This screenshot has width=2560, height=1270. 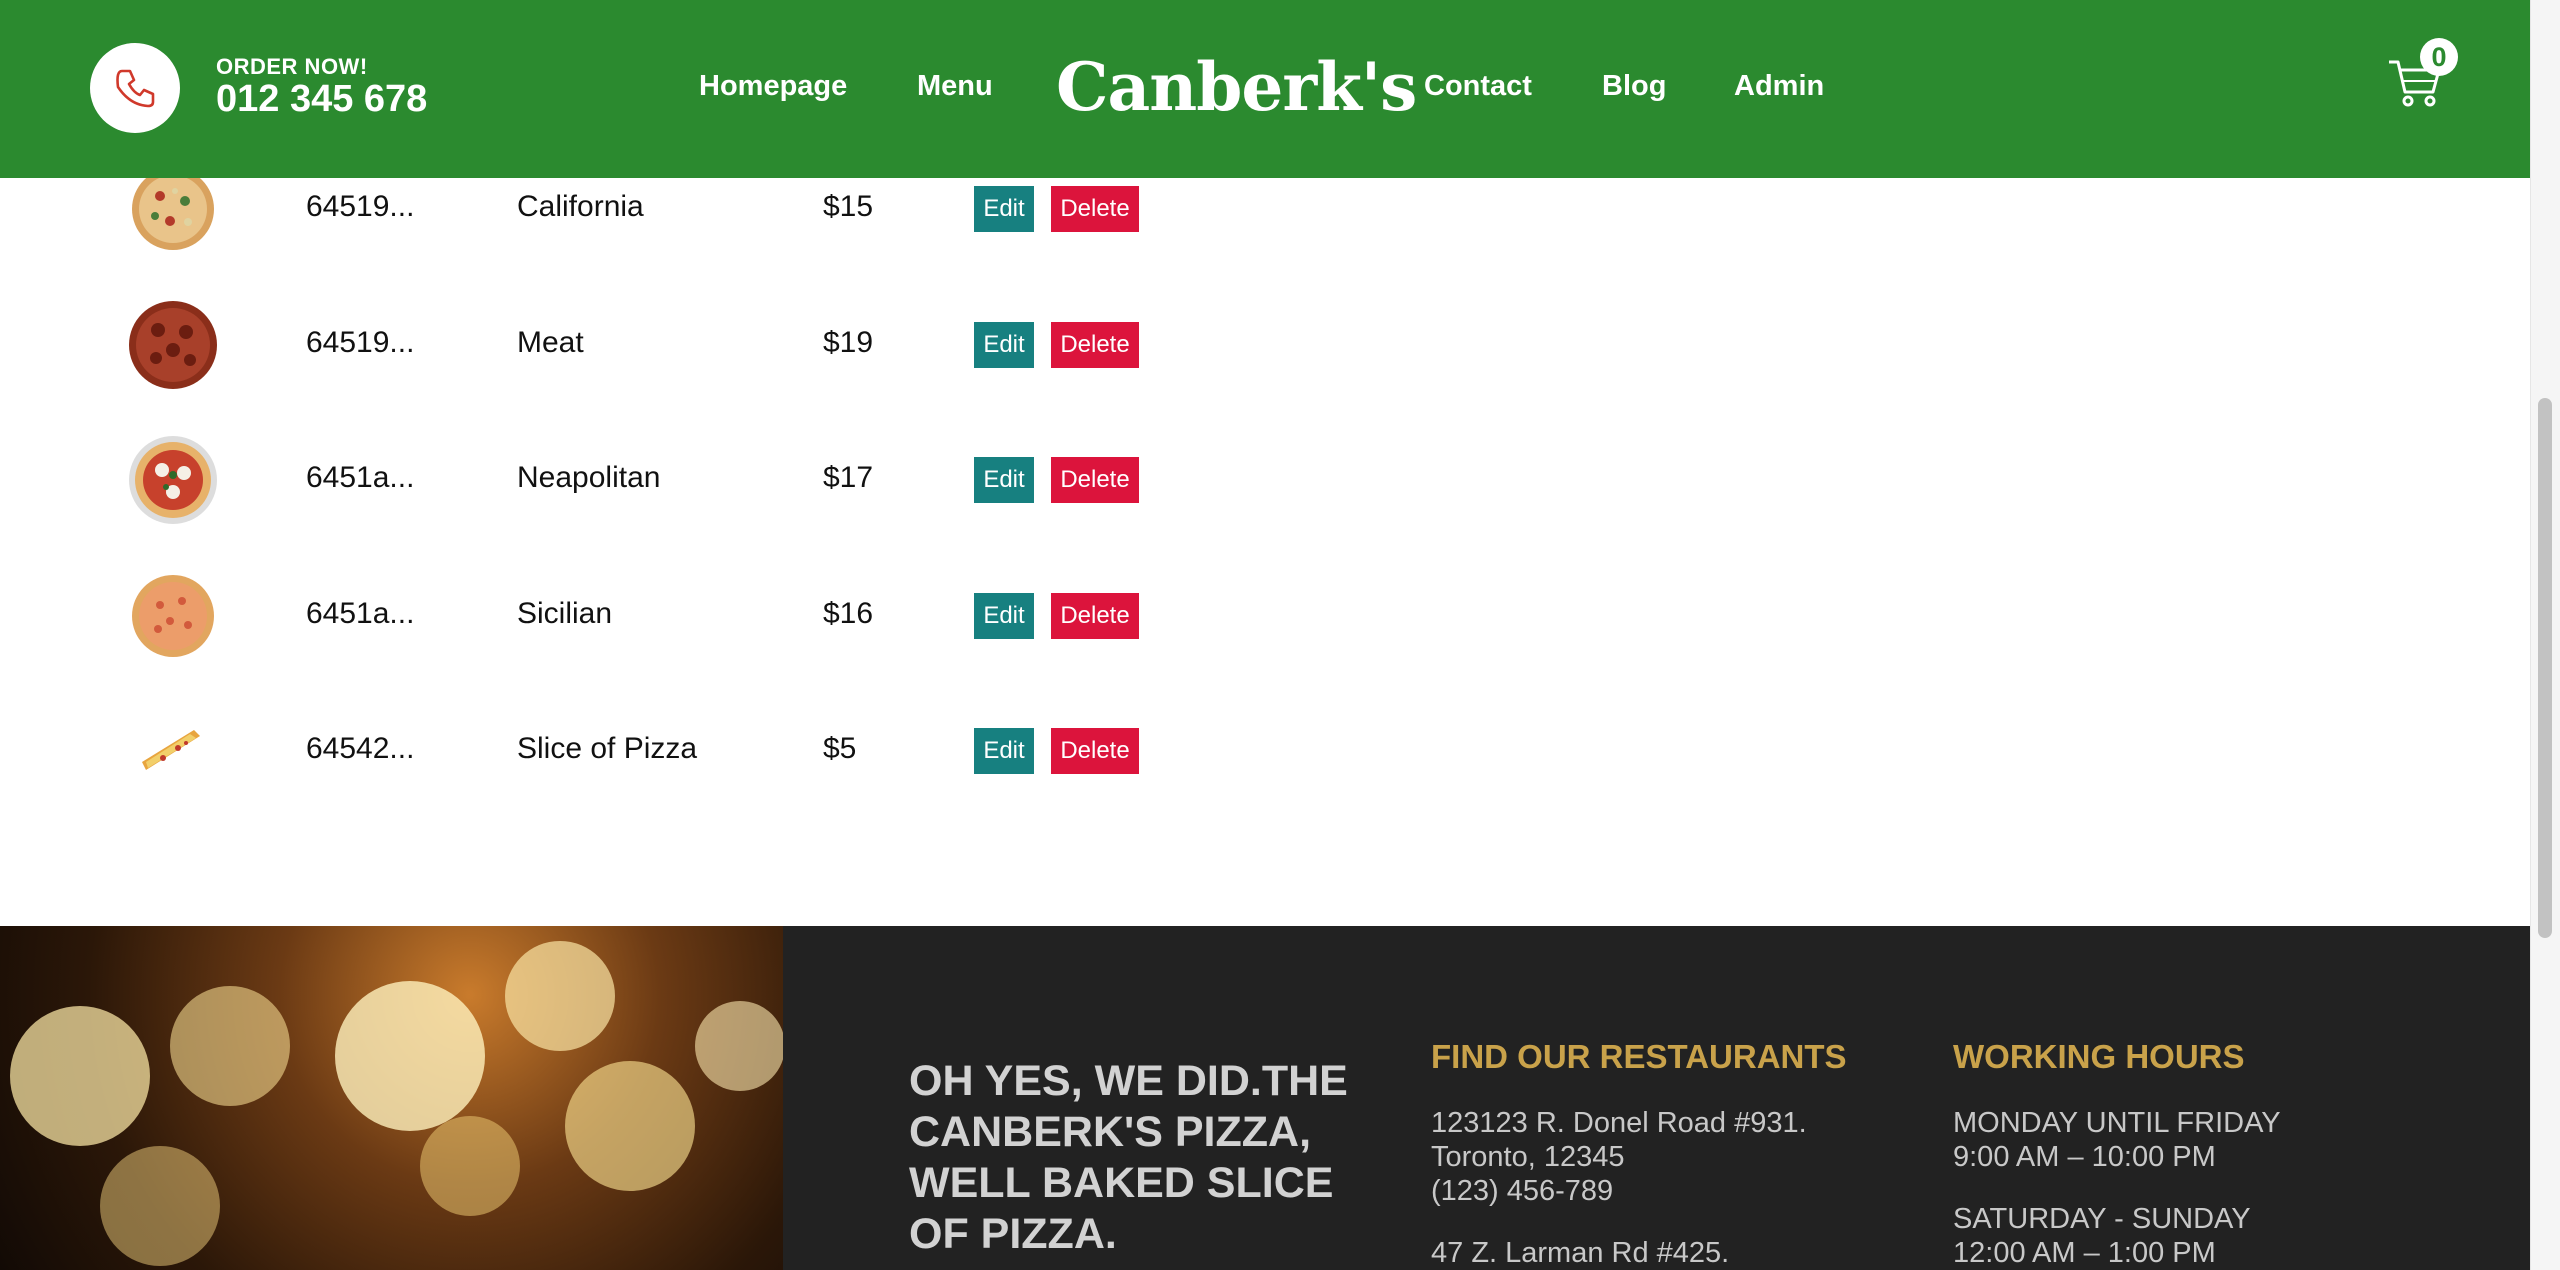 I want to click on weekday-hours: 9:00 AM – 10:00 PM, so click(x=2084, y=1157).